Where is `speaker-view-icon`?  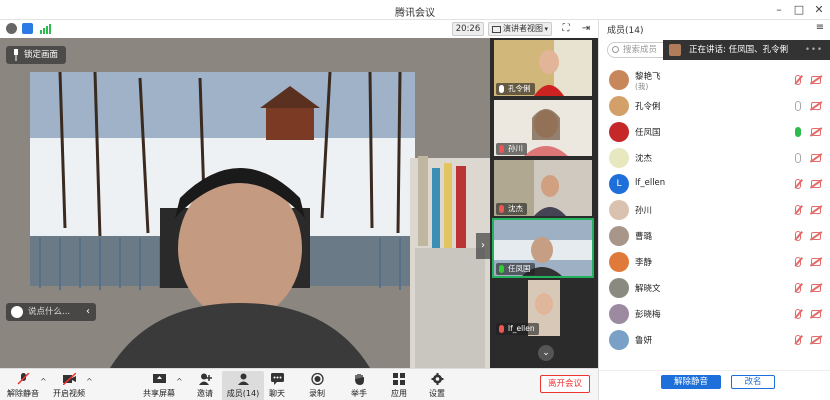 speaker-view-icon is located at coordinates (496, 29).